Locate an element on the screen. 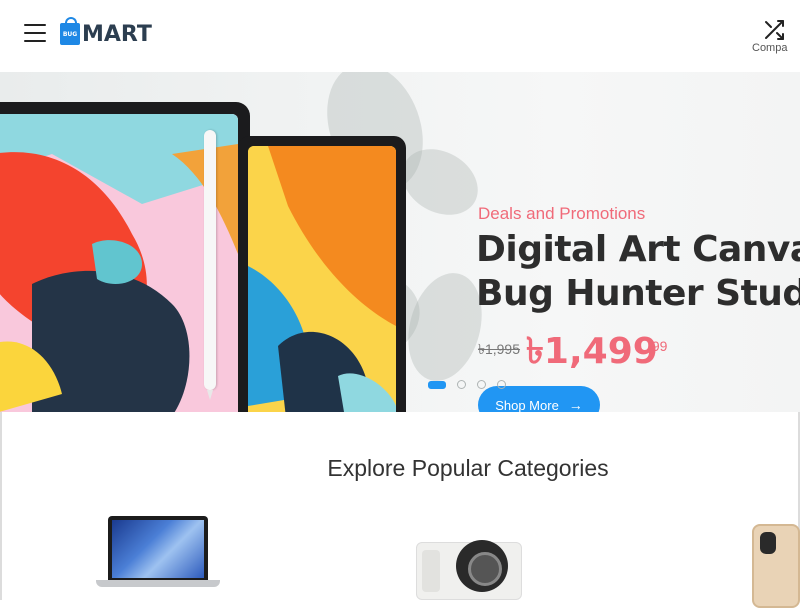  arrow-right-icon: → is located at coordinates (575, 404).